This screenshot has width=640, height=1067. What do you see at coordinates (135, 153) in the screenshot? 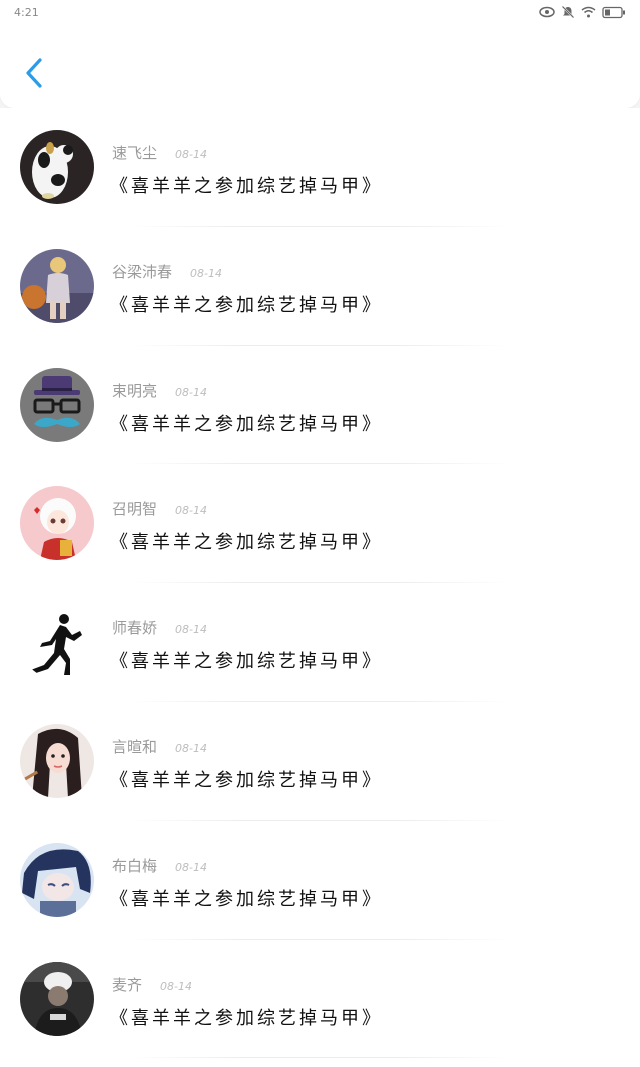
I see `author-name: 速飞尘` at bounding box center [135, 153].